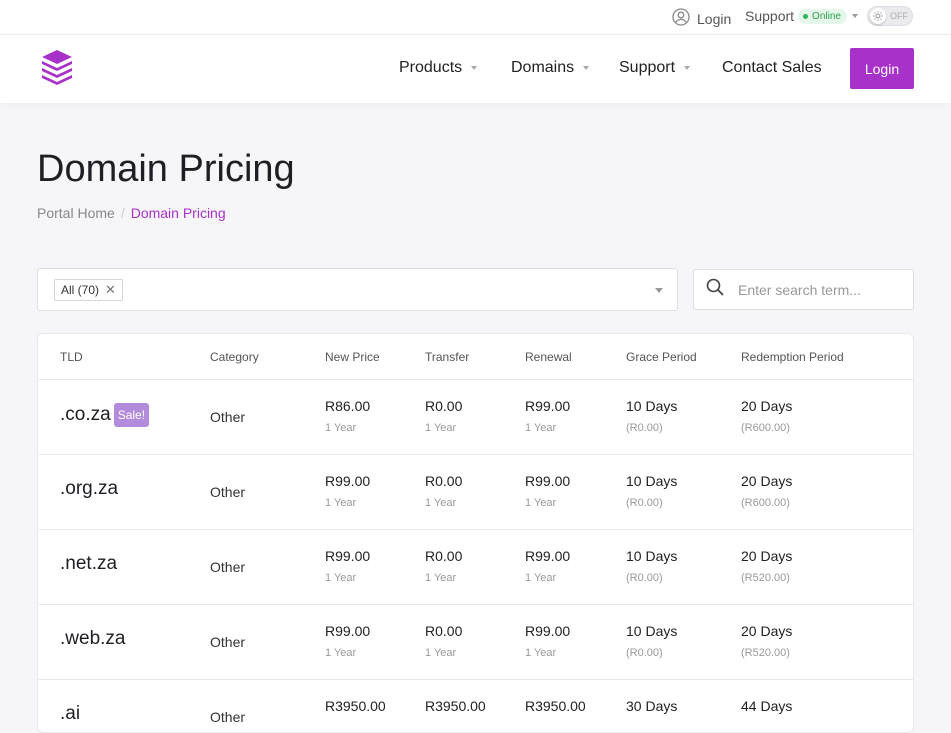  What do you see at coordinates (681, 18) in the screenshot?
I see `user-circle-icon` at bounding box center [681, 18].